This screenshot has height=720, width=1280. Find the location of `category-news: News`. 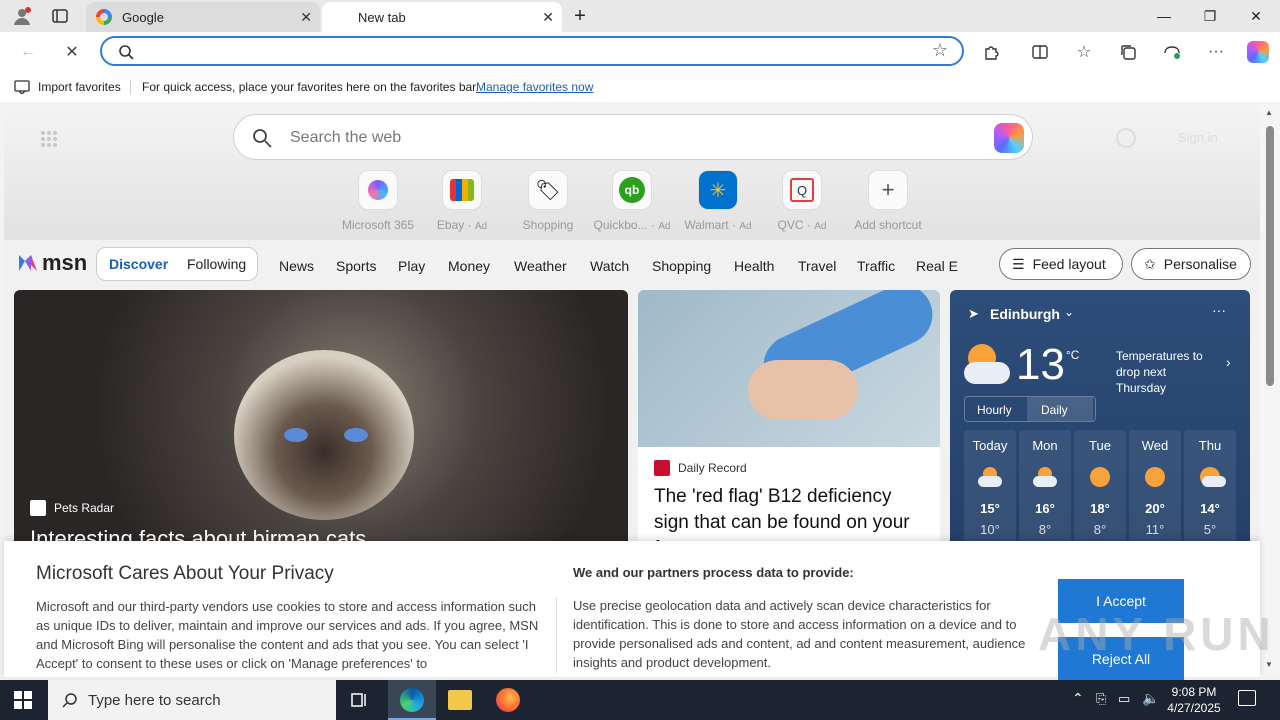

category-news: News is located at coordinates (296, 266).